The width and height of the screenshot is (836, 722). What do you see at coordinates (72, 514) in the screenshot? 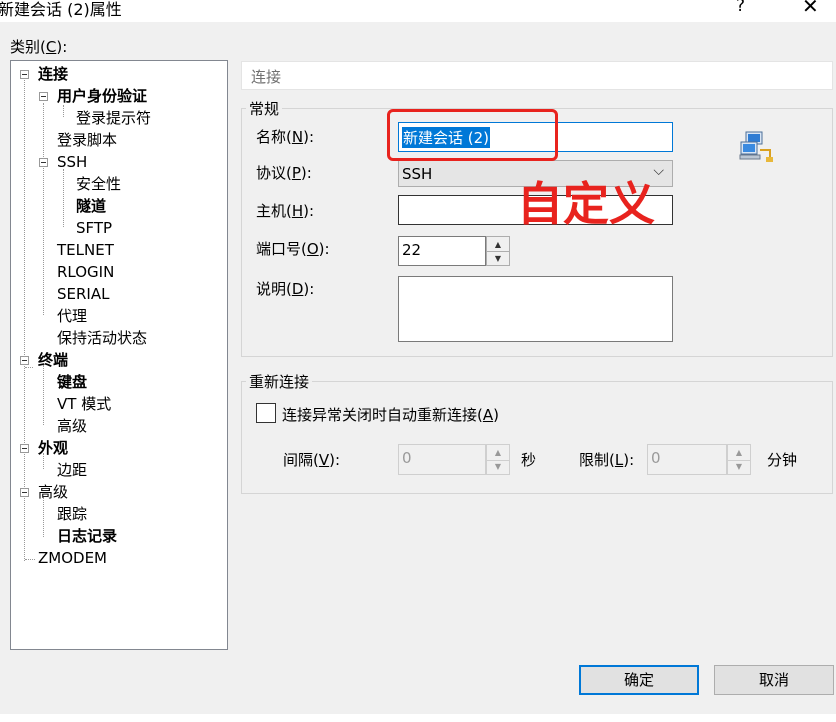
I see `tree-item-trace: 跟踪` at bounding box center [72, 514].